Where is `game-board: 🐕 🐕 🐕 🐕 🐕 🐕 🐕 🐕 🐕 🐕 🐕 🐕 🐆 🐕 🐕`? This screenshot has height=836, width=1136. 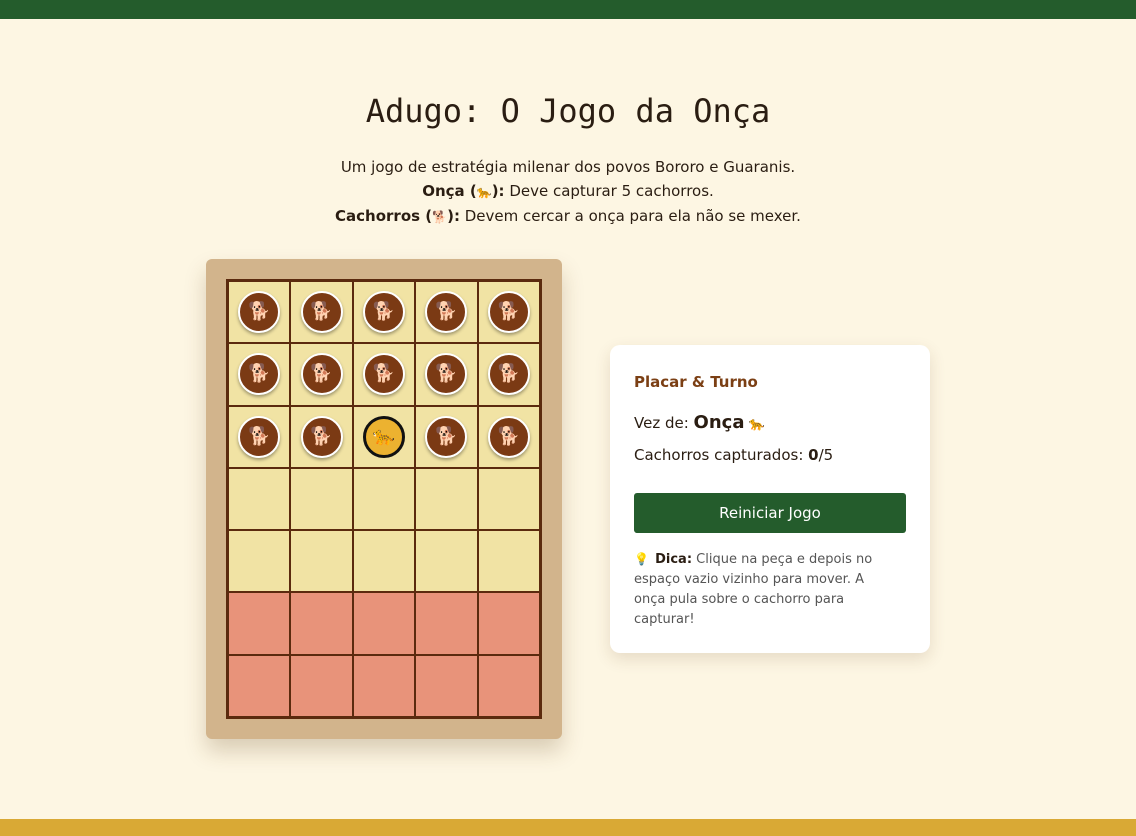 game-board: 🐕 🐕 🐕 🐕 🐕 🐕 🐕 🐕 🐕 🐕 🐕 🐕 🐆 🐕 🐕 is located at coordinates (384, 499).